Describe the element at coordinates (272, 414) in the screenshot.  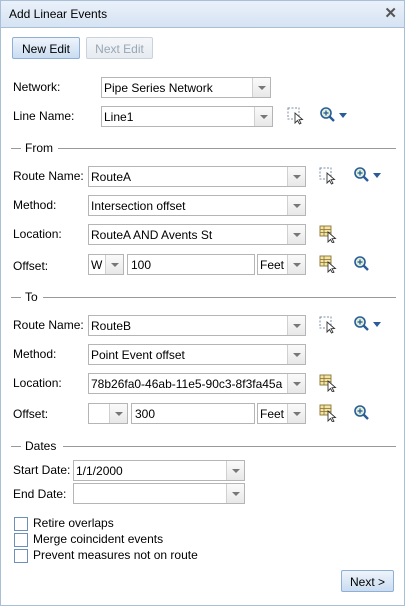
I see `to-units-value: Feet` at that location.